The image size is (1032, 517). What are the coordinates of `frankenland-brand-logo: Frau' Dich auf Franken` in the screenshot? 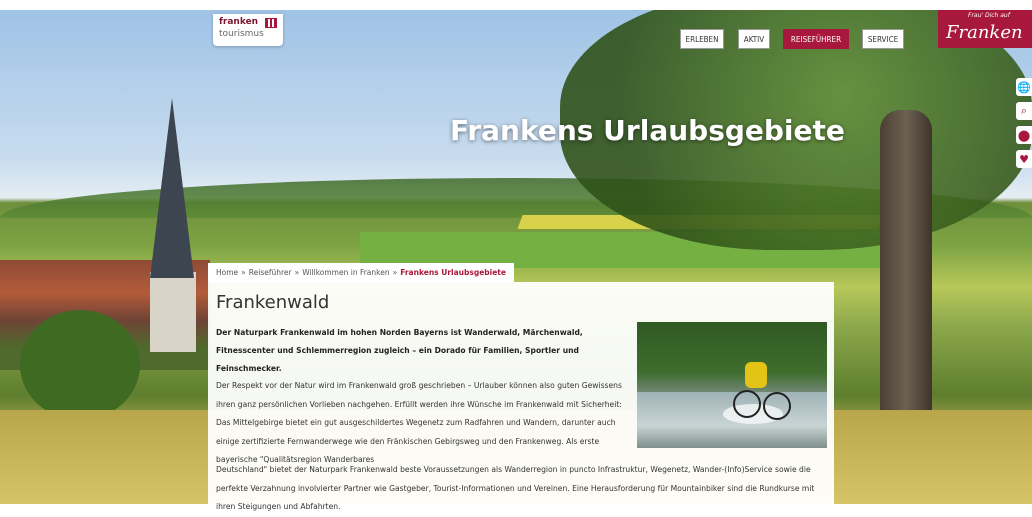 It's located at (985, 29).